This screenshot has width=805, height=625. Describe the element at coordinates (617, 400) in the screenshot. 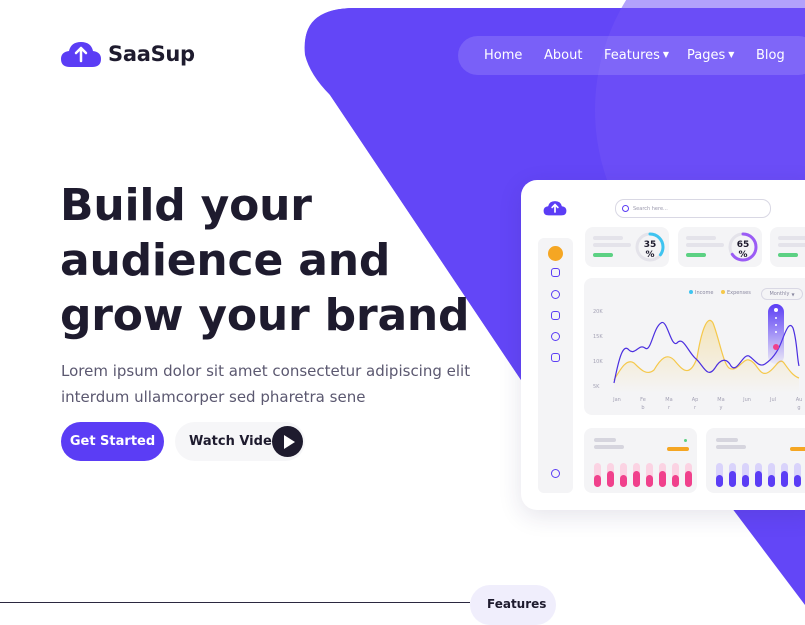

I see `x-tick: Jan` at that location.